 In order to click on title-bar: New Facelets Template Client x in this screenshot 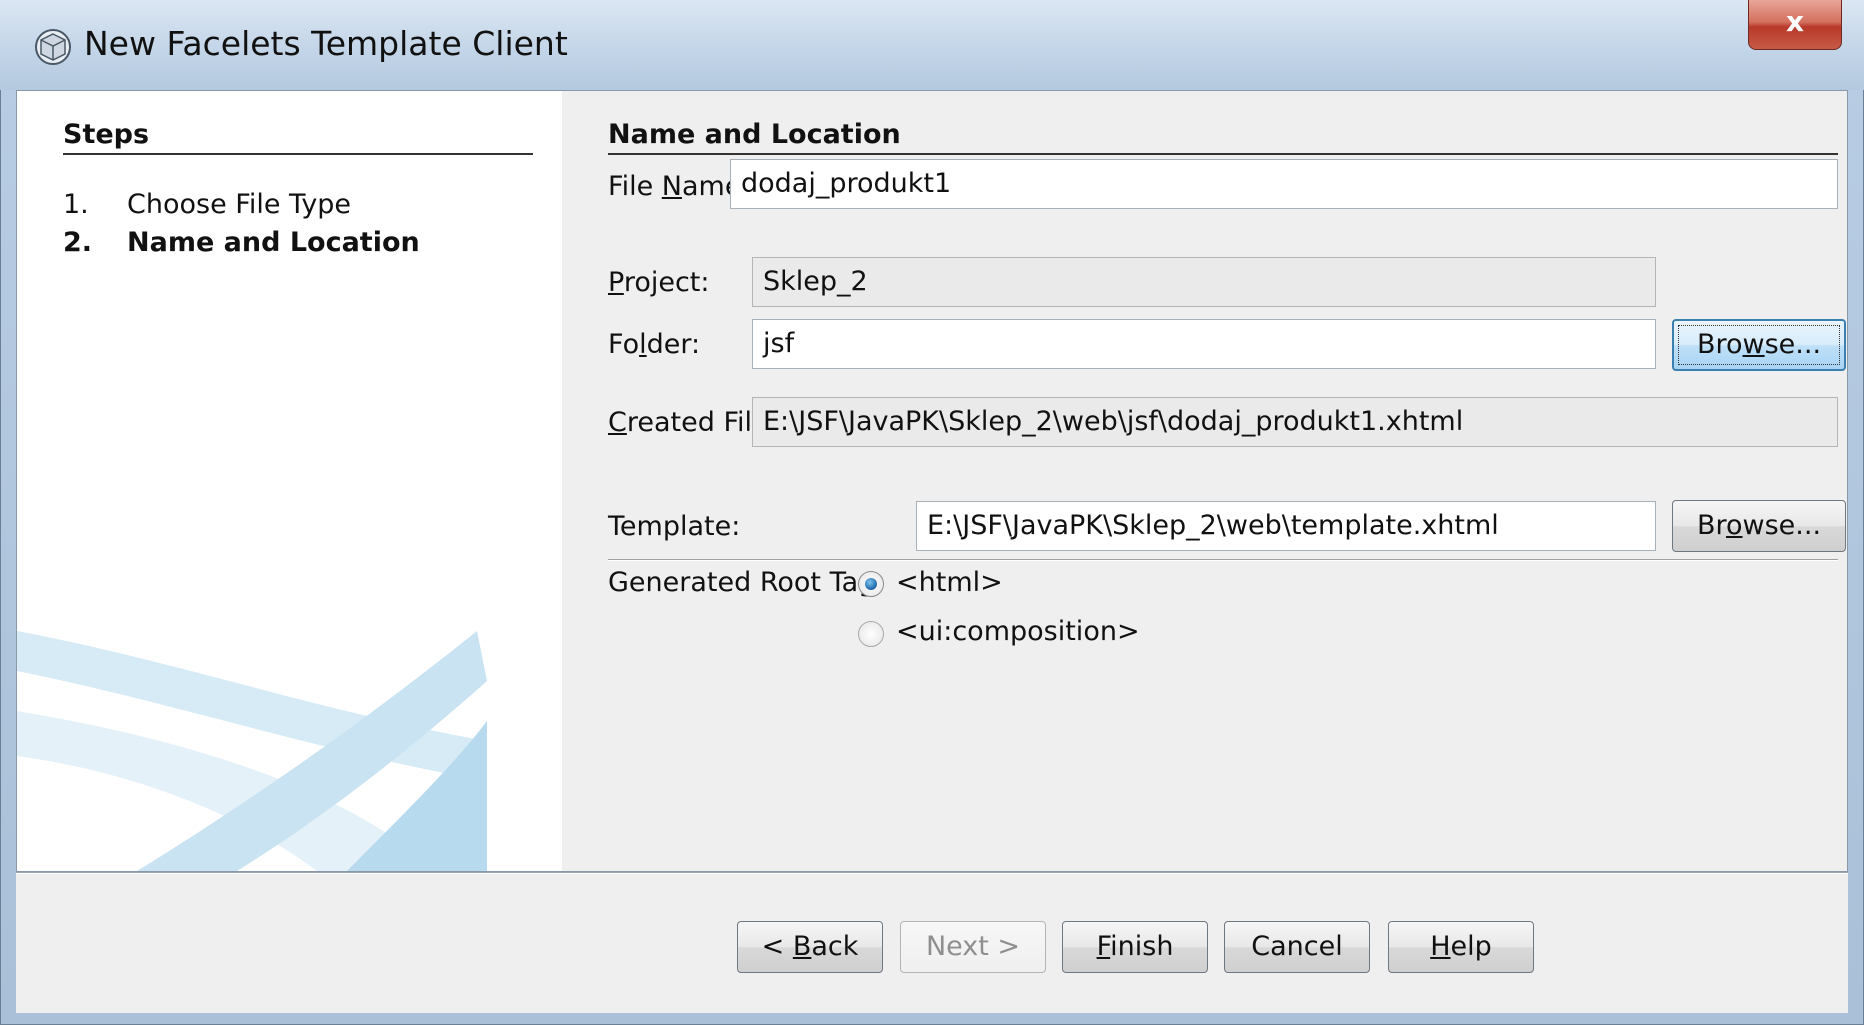, I will do `click(932, 45)`.